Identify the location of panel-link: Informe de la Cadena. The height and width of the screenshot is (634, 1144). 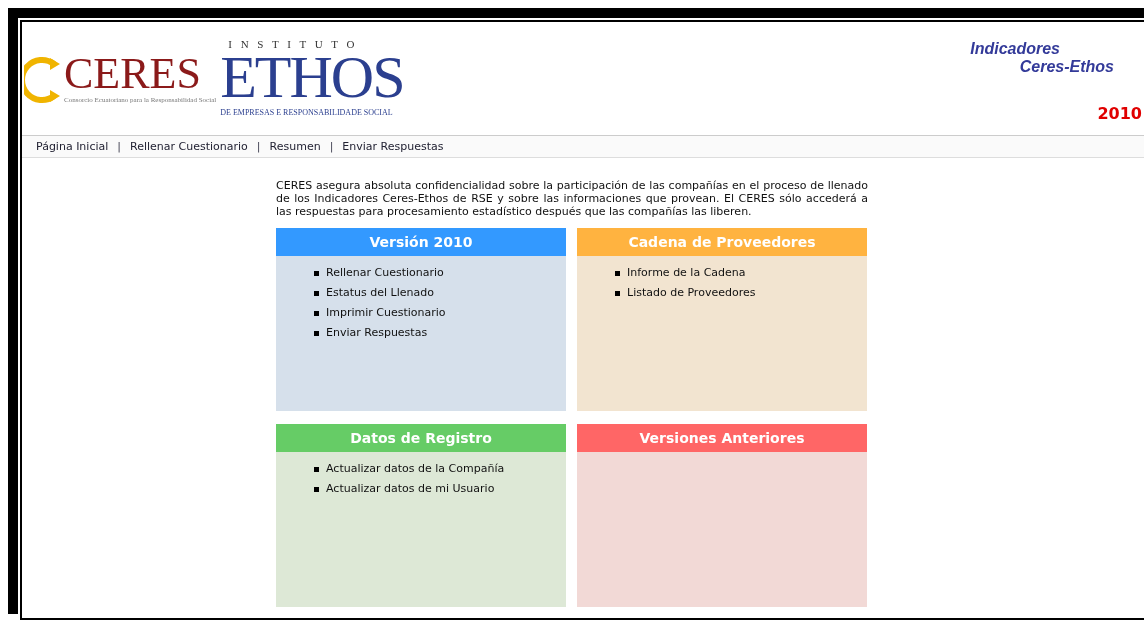
(686, 273).